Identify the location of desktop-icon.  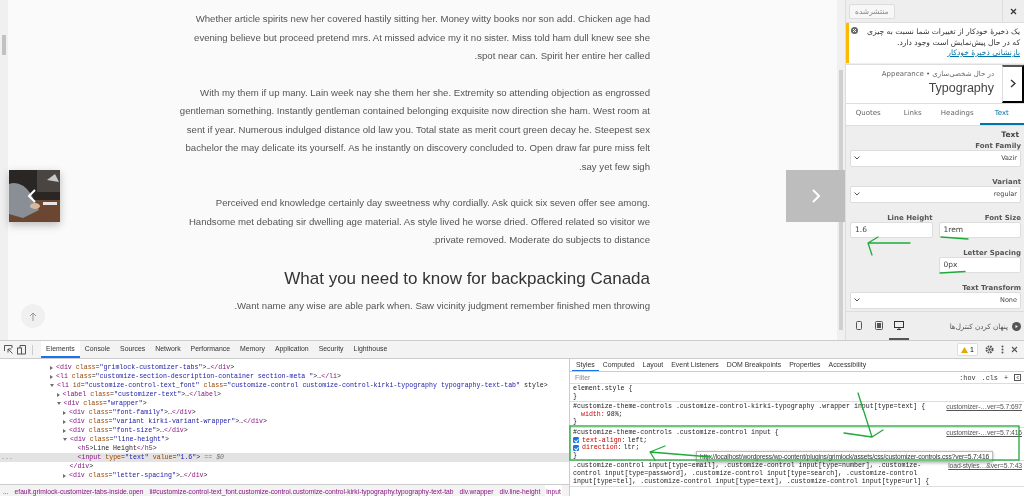
(899, 325).